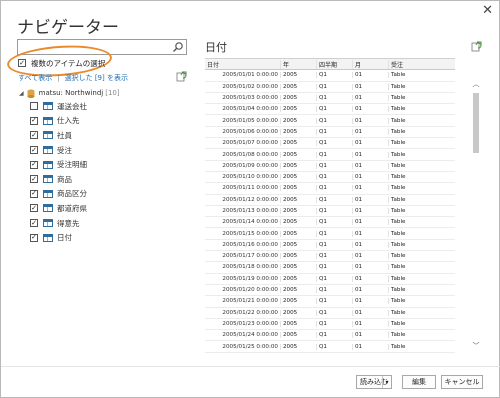 This screenshot has height=398, width=500. Describe the element at coordinates (330, 87) in the screenshot. I see `table-row: 2005/01/02 0:00:00 2005 Q1 01 Table` at that location.